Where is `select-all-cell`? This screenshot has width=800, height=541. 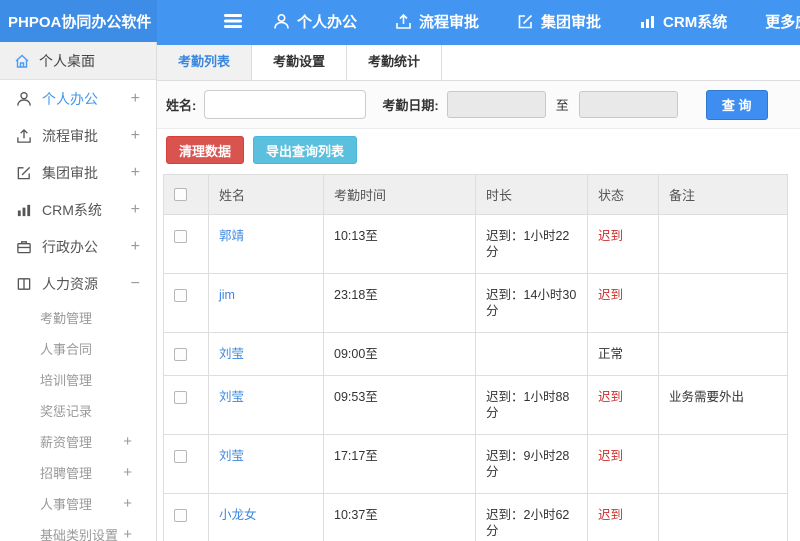 select-all-cell is located at coordinates (186, 194).